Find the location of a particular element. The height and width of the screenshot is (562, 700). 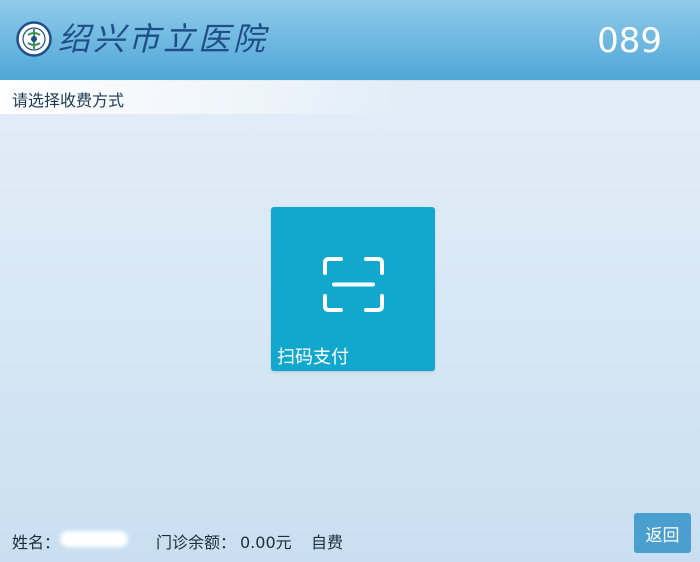

scan-qr-icon is located at coordinates (353, 284).